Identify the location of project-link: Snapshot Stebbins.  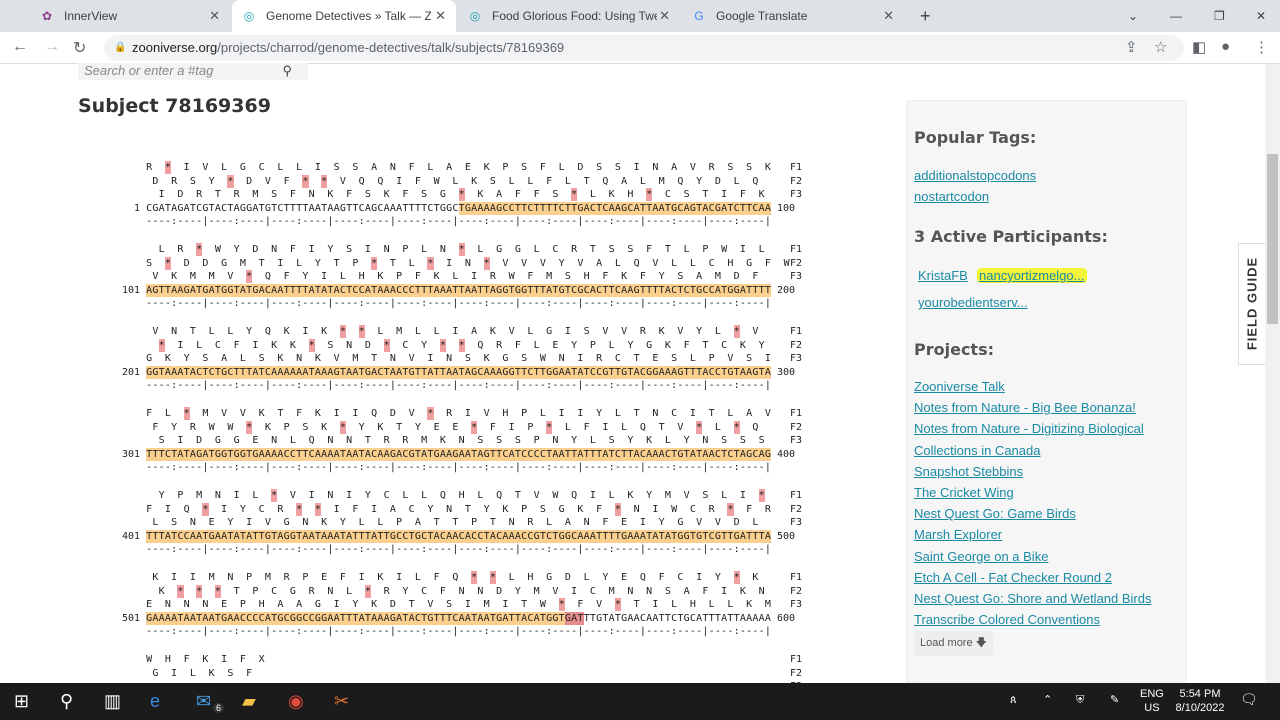
(968, 471).